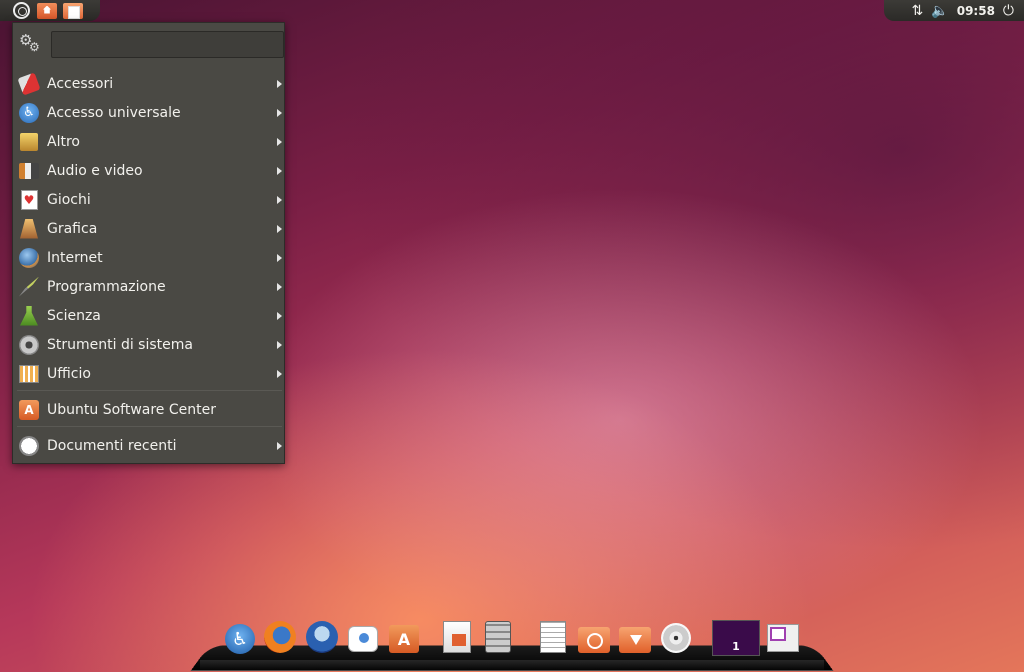 This screenshot has width=1024, height=672. Describe the element at coordinates (131, 409) in the screenshot. I see `menu-item-label: Ubuntu Software Center` at that location.